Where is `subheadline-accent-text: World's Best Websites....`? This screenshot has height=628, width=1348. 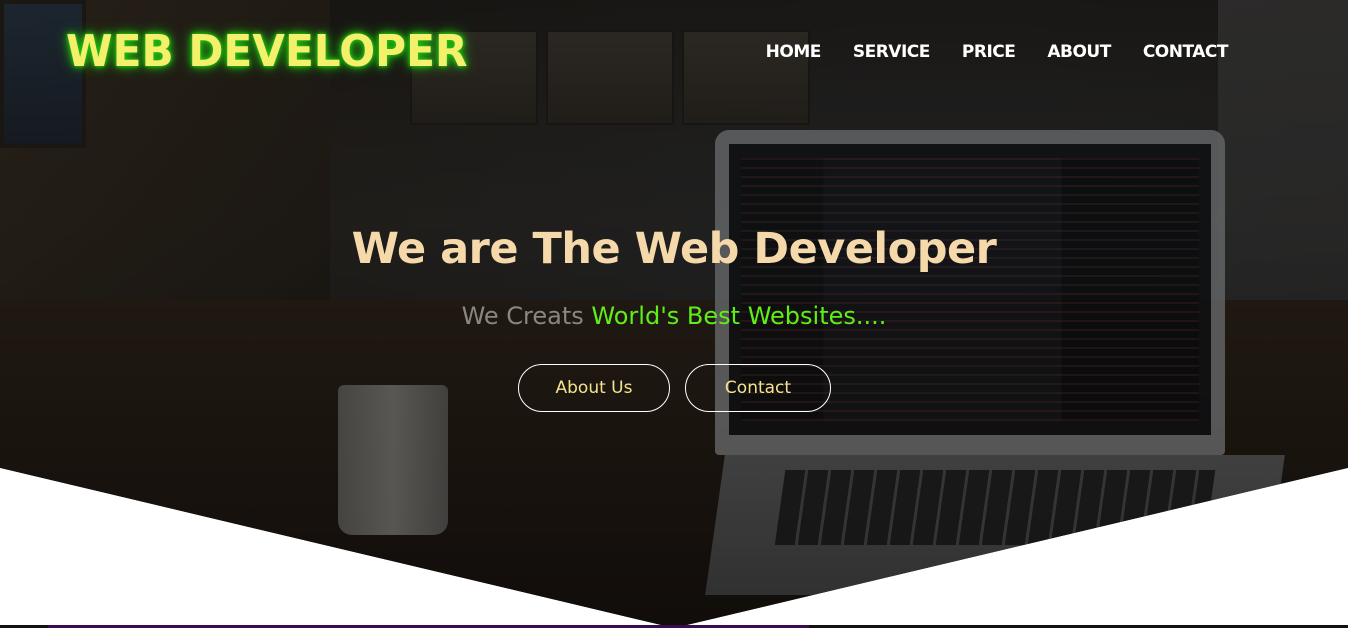 subheadline-accent-text: World's Best Websites.... is located at coordinates (739, 316).